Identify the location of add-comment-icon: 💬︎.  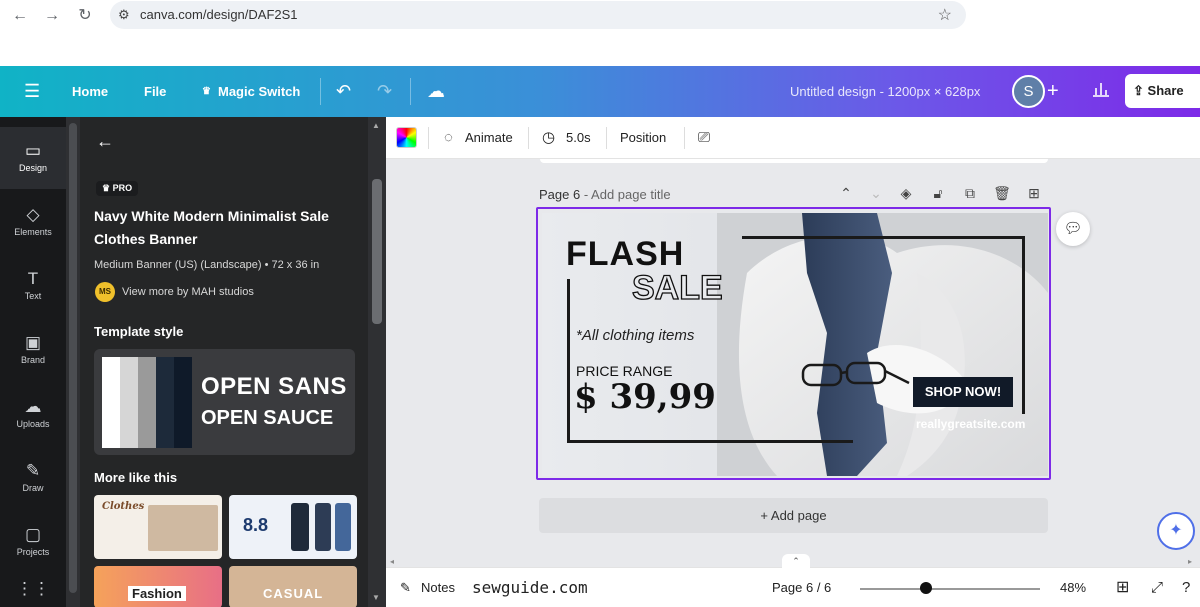
(1073, 229).